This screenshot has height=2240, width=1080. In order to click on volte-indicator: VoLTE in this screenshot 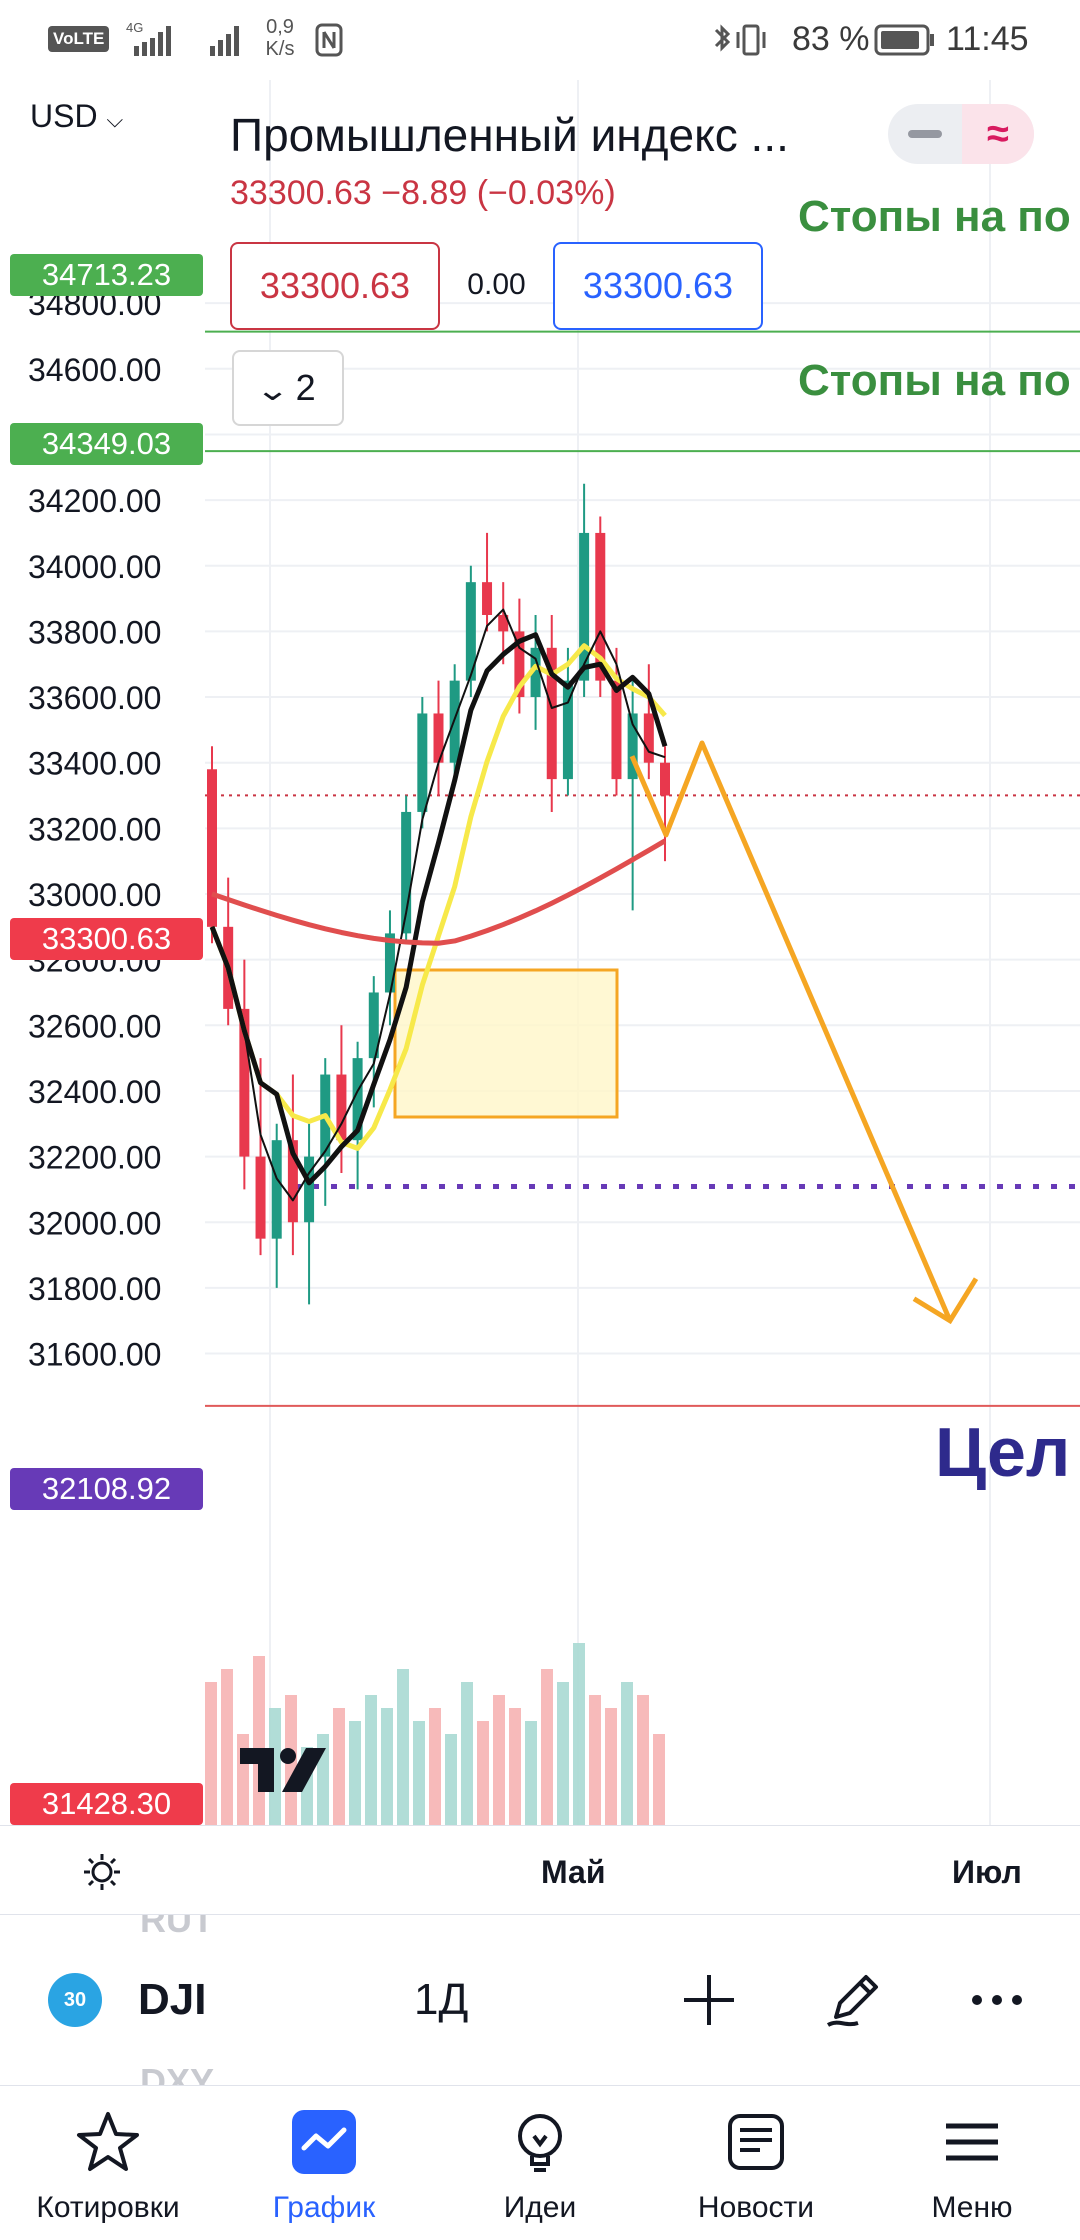, I will do `click(79, 39)`.